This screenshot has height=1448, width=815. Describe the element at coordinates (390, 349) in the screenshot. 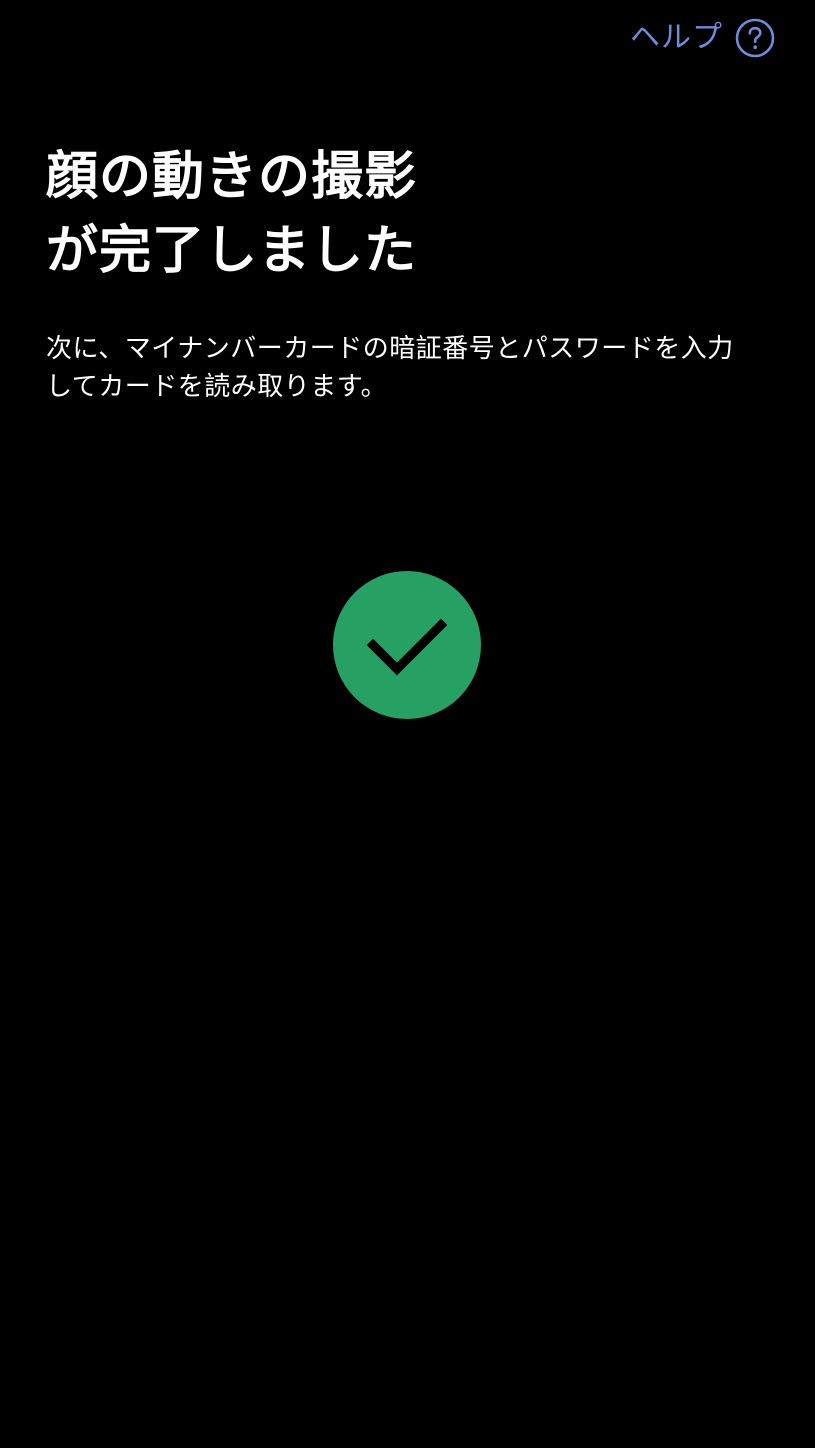

I see `instruction-line: 次に、マイナンバーカードの暗証番号とパスワードを入力` at that location.